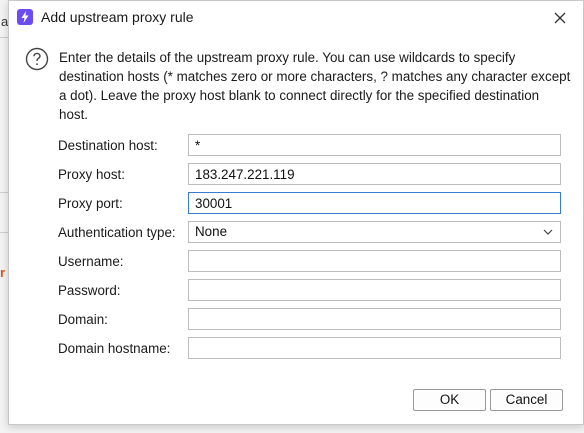  I want to click on password-label: Password:, so click(89, 290).